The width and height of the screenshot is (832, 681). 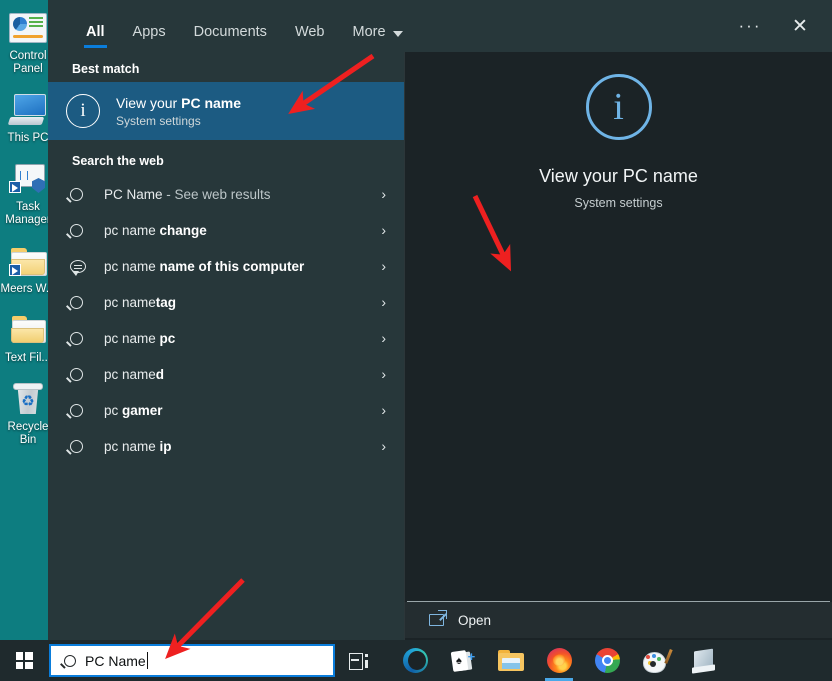 I want to click on paint-icon, so click(x=657, y=660).